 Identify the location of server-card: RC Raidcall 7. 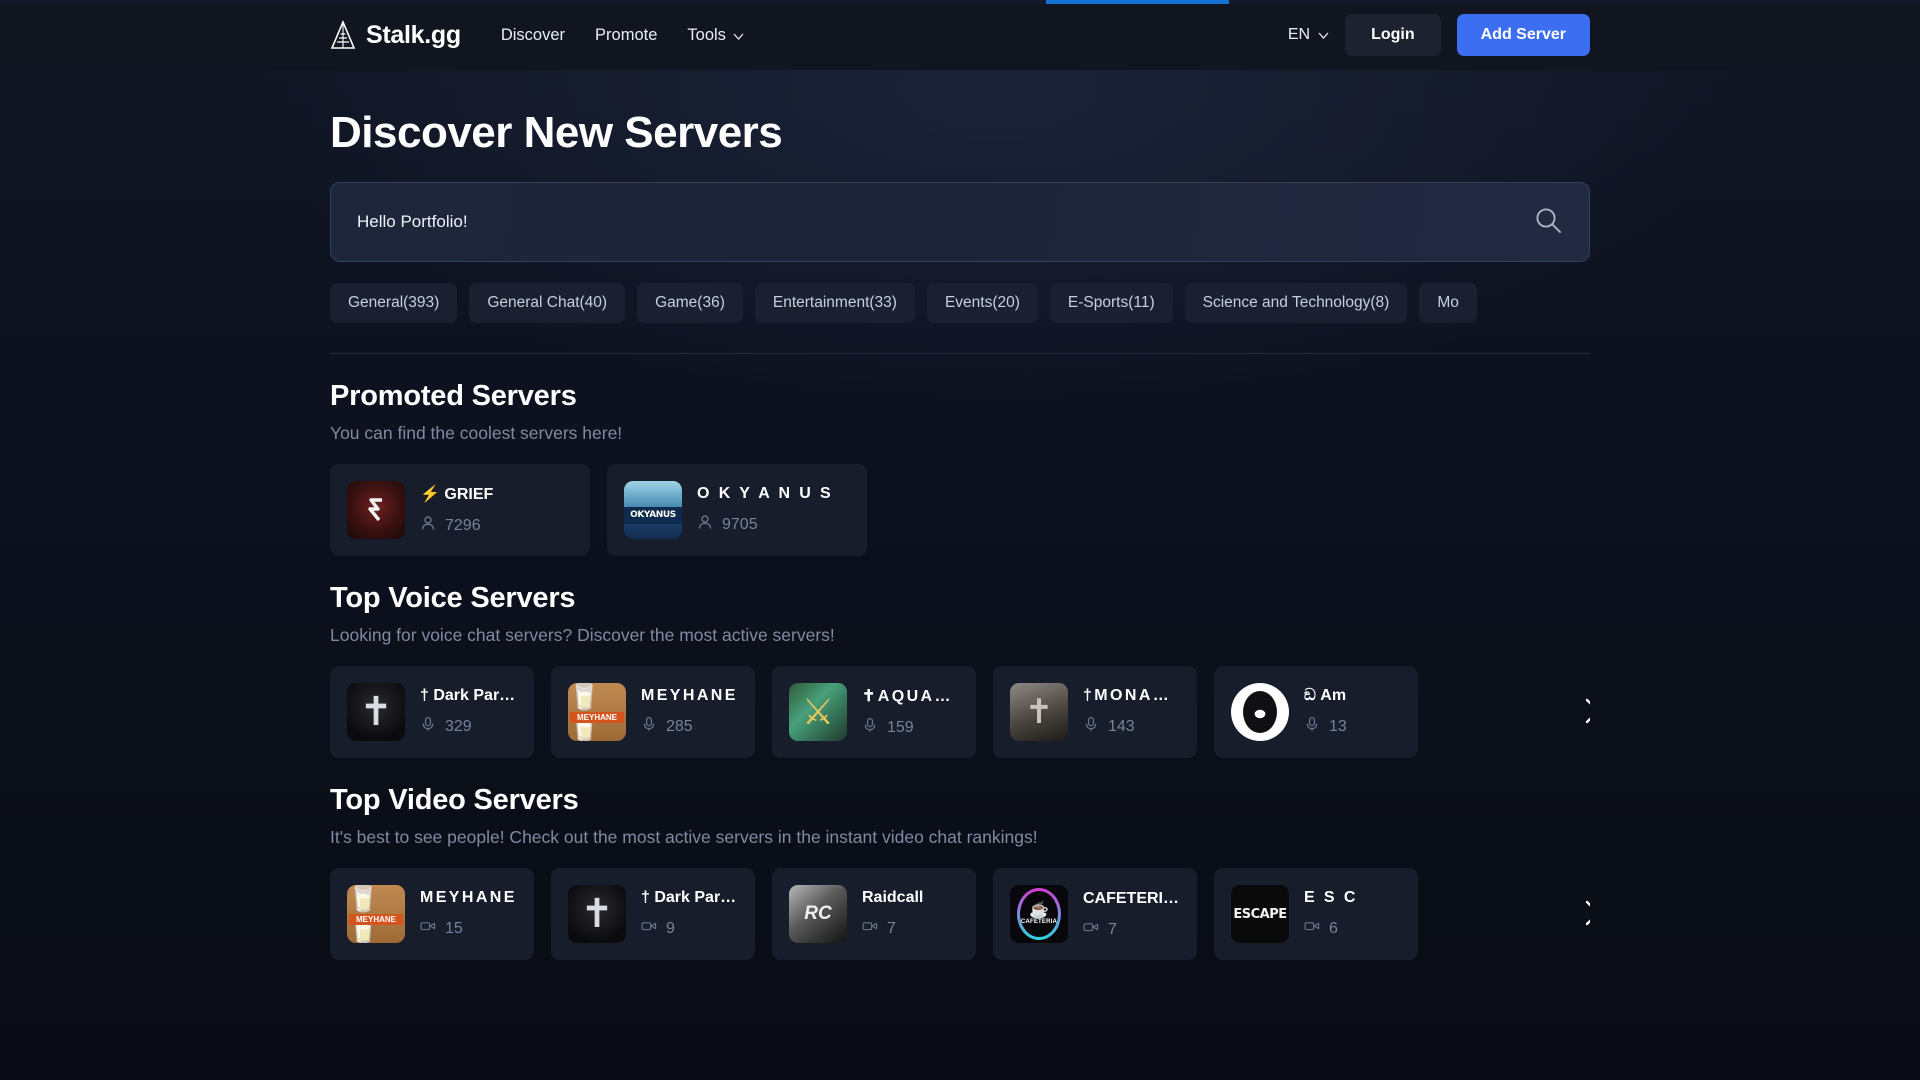
(874, 914).